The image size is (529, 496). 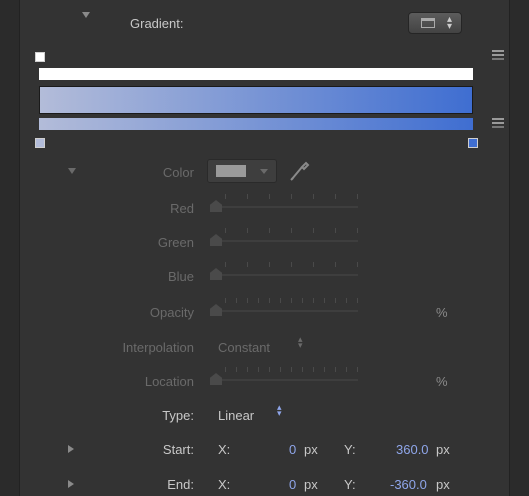 What do you see at coordinates (291, 264) in the screenshot?
I see `blue-slider-ticks` at bounding box center [291, 264].